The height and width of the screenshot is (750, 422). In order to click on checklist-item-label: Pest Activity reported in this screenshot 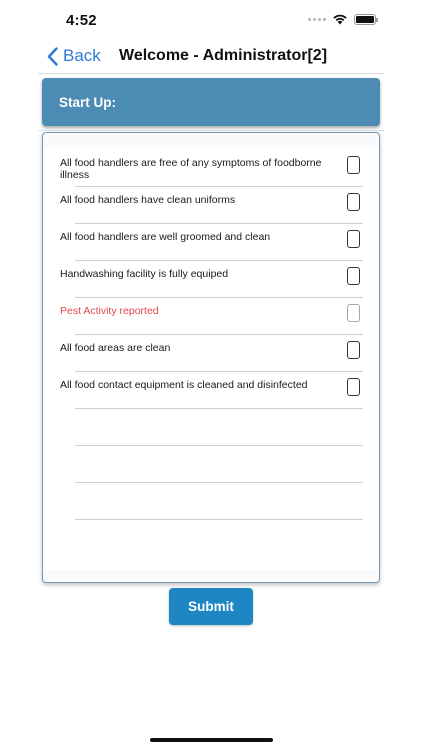, I will do `click(109, 311)`.